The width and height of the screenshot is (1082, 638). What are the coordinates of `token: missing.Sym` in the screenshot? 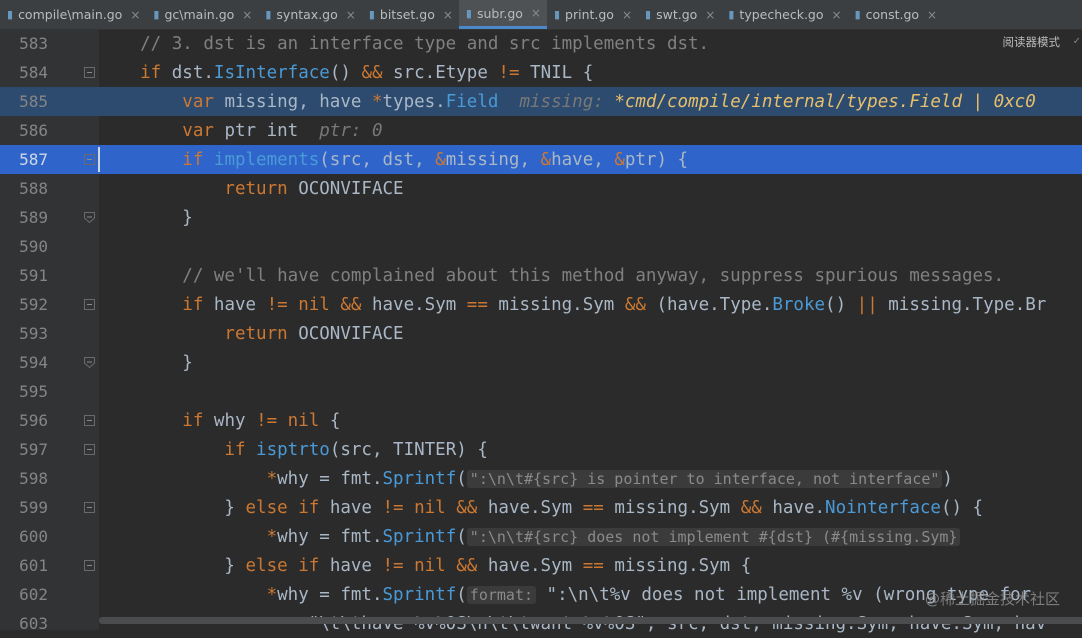 It's located at (556, 304).